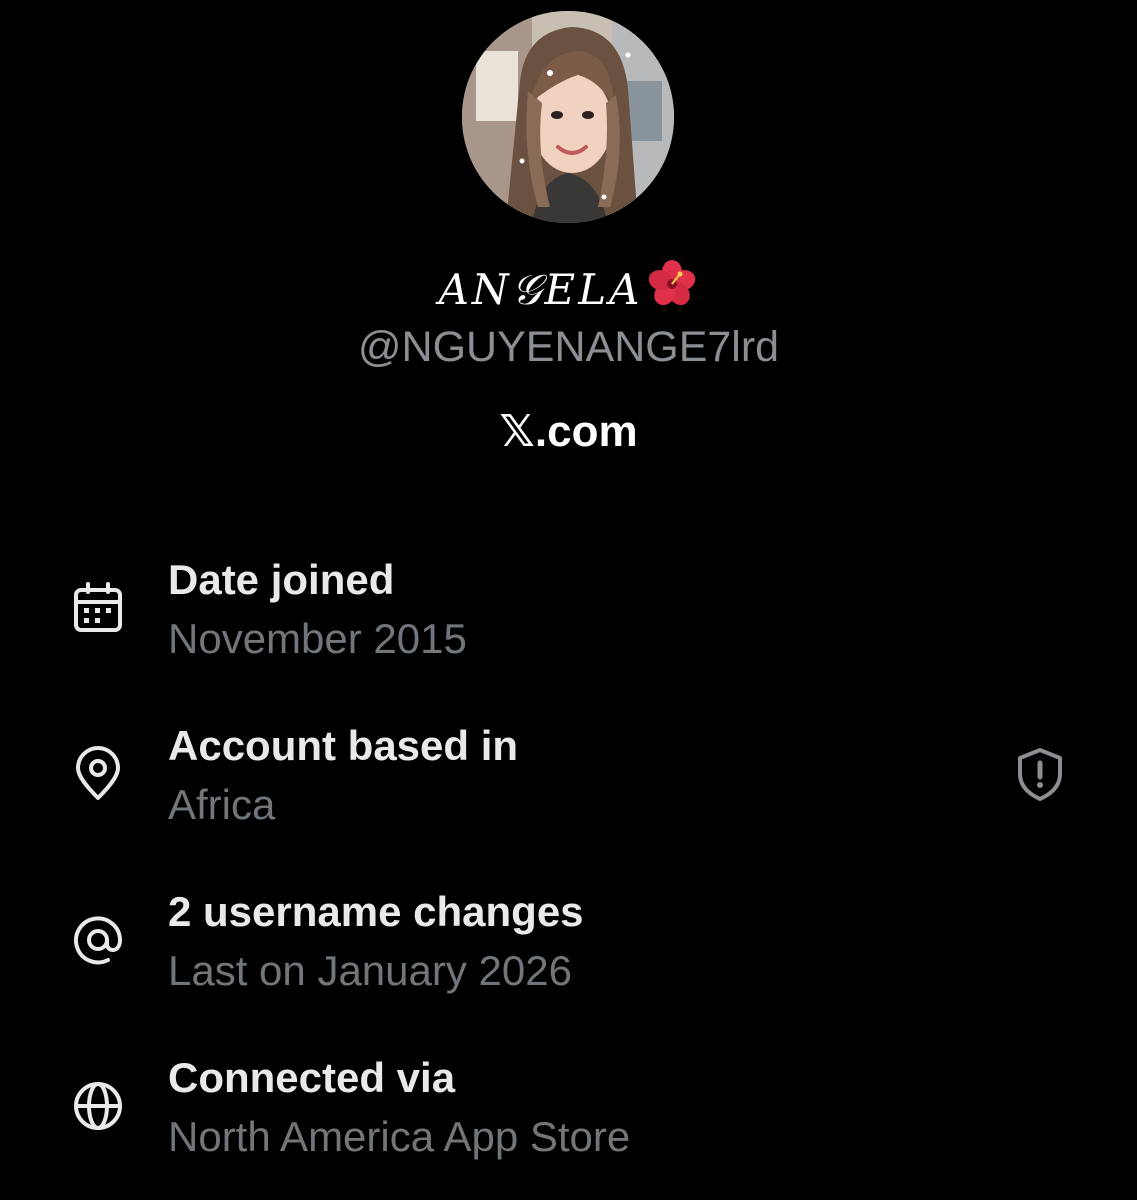 This screenshot has width=1137, height=1200. Describe the element at coordinates (98, 774) in the screenshot. I see `location-pin-icon` at that location.